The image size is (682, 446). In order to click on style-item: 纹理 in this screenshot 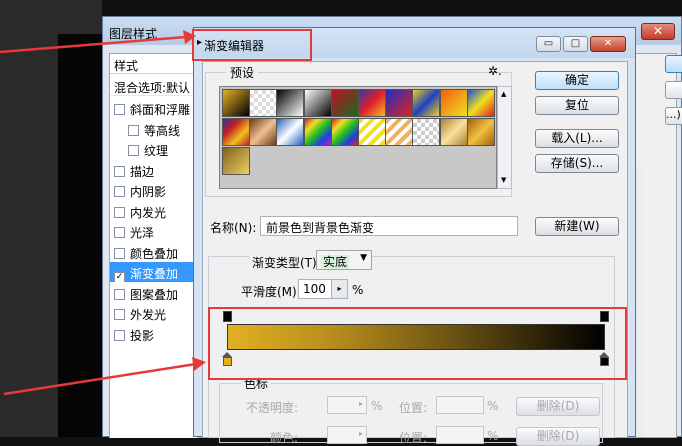, I will do `click(154, 149)`.